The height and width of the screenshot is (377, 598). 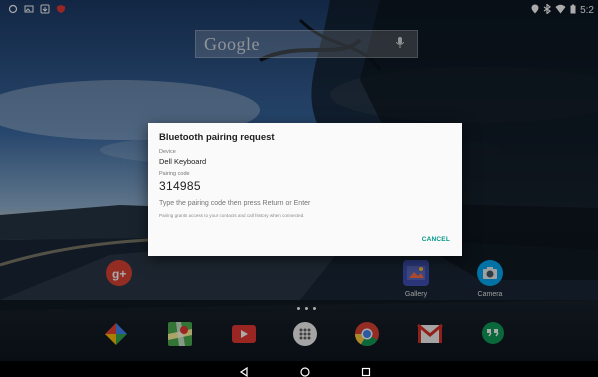 What do you see at coordinates (244, 370) in the screenshot?
I see `back-icon` at bounding box center [244, 370].